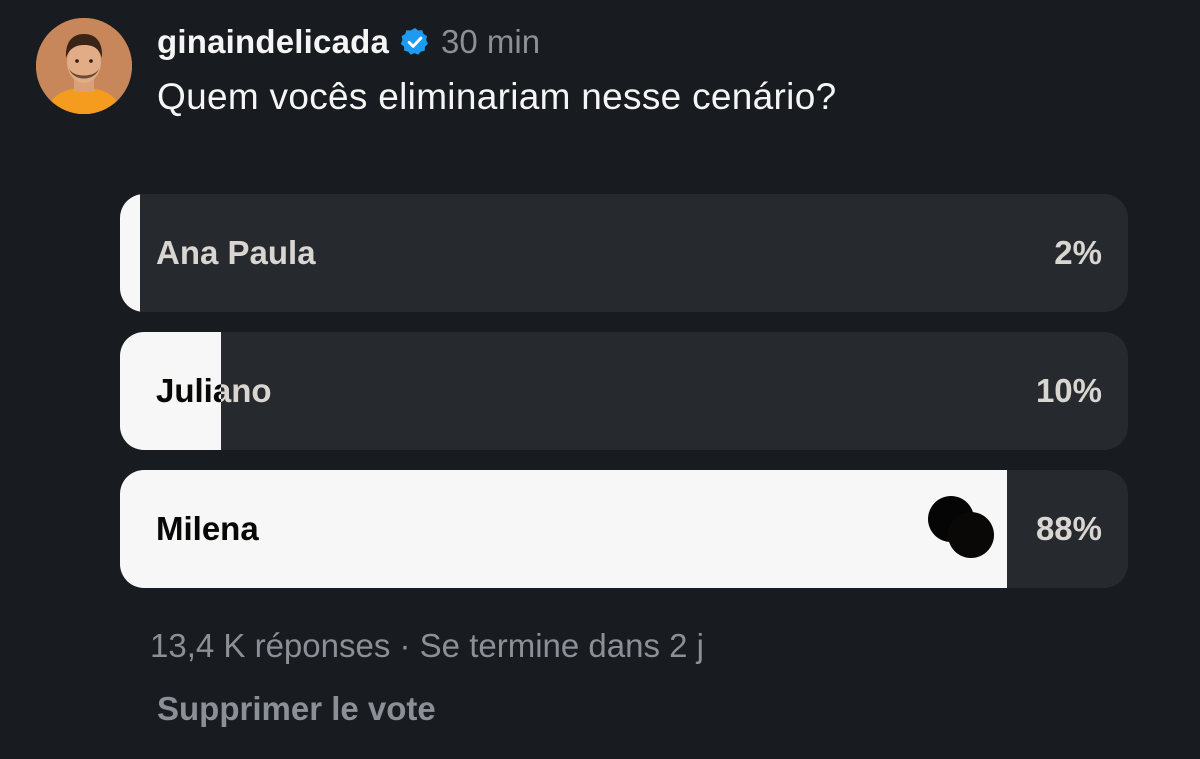  I want to click on avatar, so click(84, 66).